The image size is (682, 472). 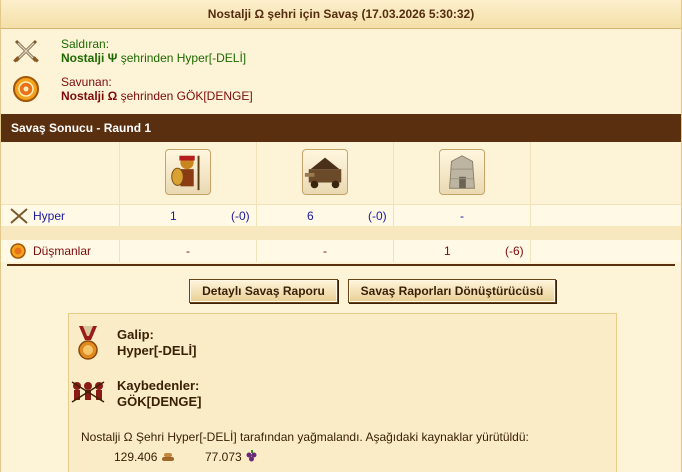 I want to click on loser-name: GÖK[DENGE], so click(x=159, y=401).